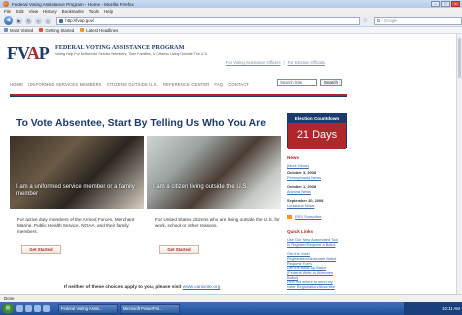 Image resolution: width=462 pixels, height=315 pixels. I want to click on start-button: ⊞, so click(8, 308).